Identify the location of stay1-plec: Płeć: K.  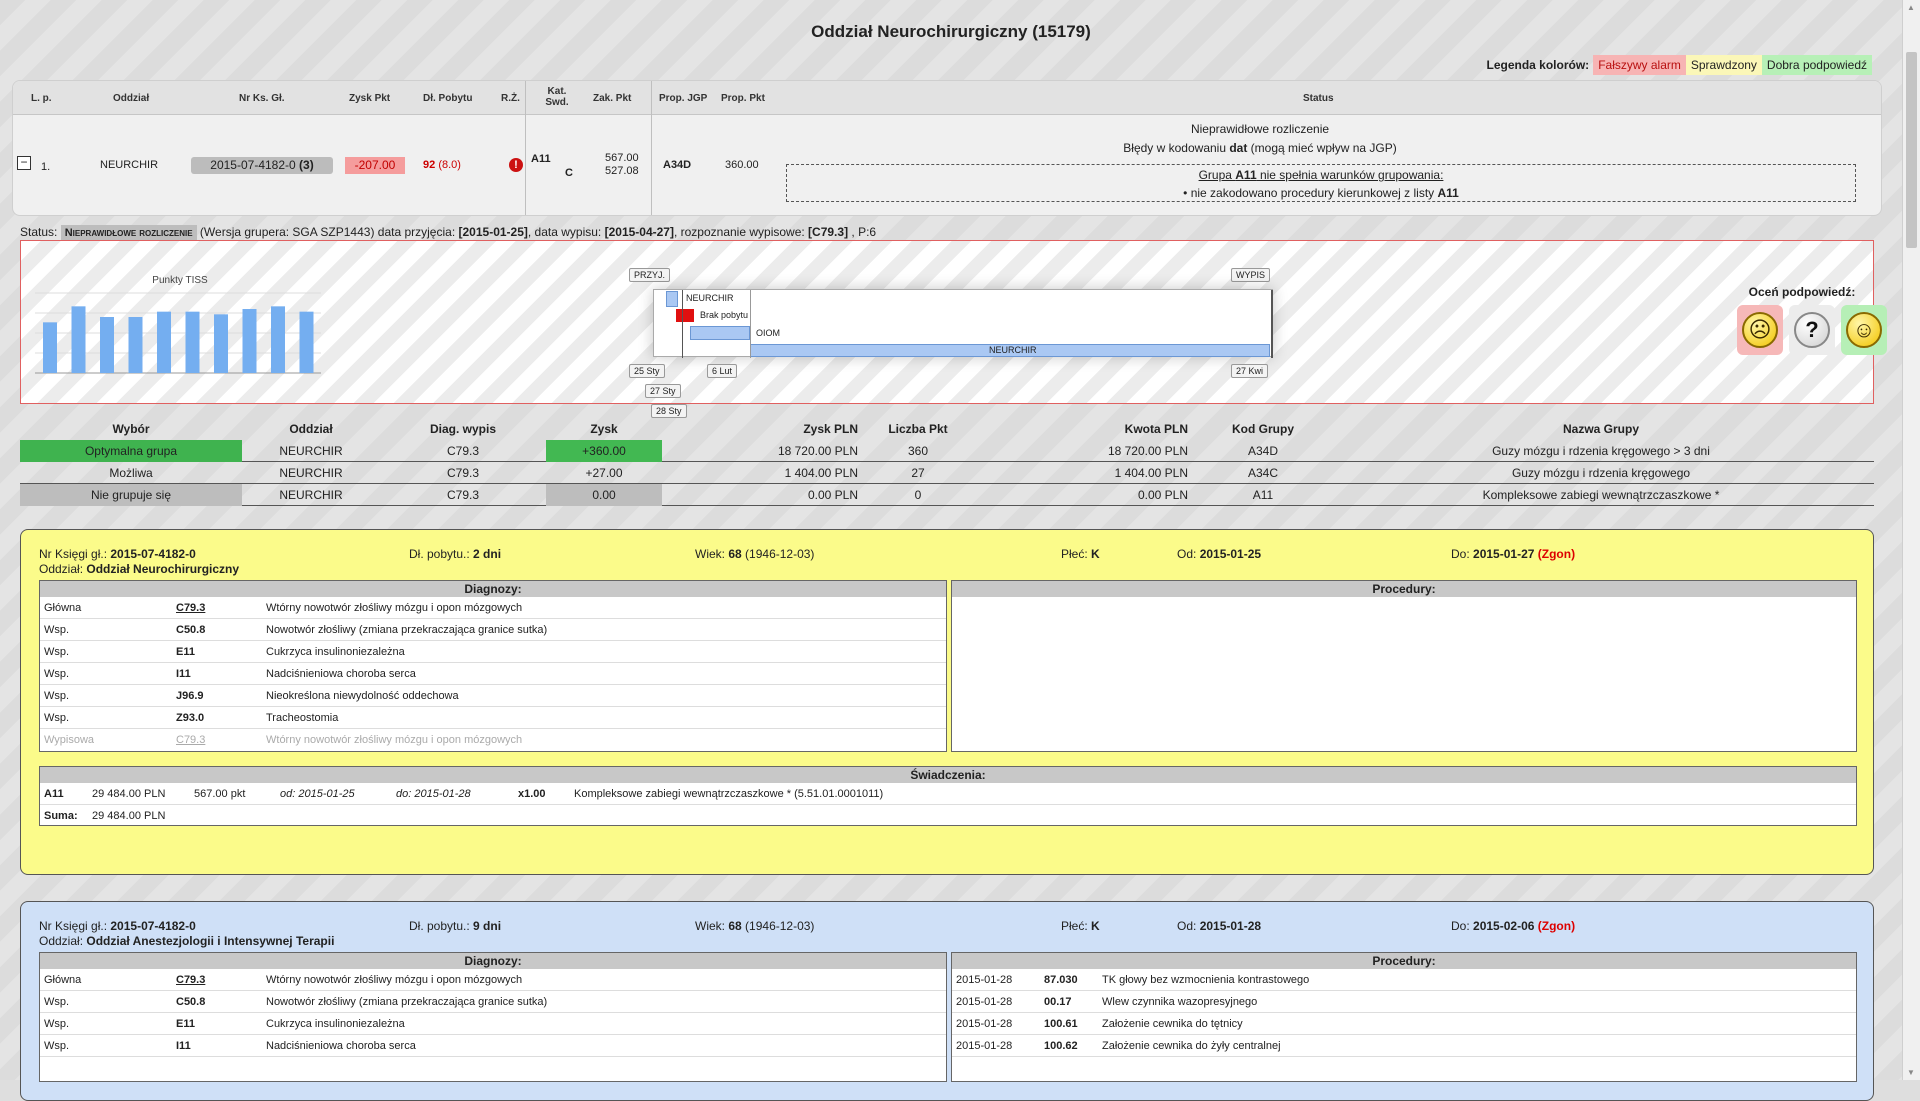
(1080, 554).